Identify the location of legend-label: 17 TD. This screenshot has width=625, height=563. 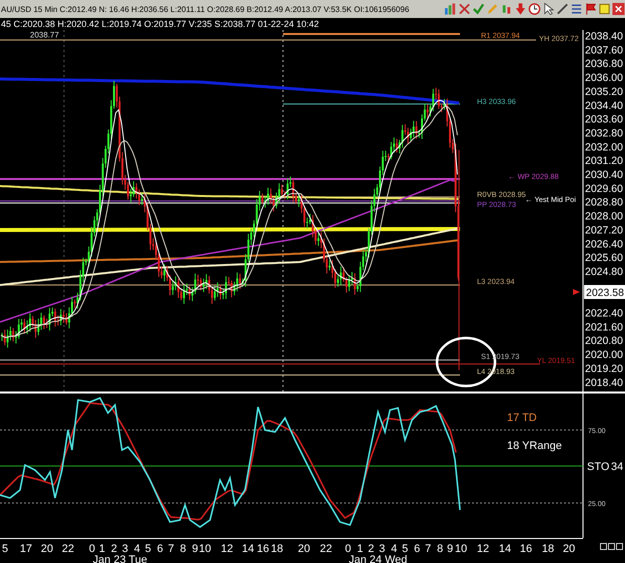
(522, 418).